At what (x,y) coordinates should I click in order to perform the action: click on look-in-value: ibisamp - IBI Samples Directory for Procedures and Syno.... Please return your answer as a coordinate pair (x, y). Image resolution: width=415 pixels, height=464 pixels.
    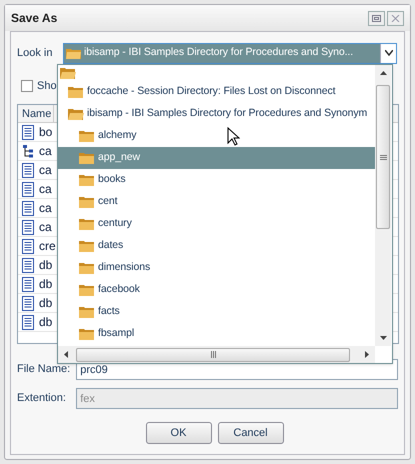
    Looking at the image, I should click on (219, 52).